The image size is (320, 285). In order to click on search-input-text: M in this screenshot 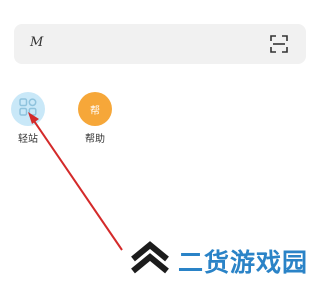, I will do `click(36, 42)`.